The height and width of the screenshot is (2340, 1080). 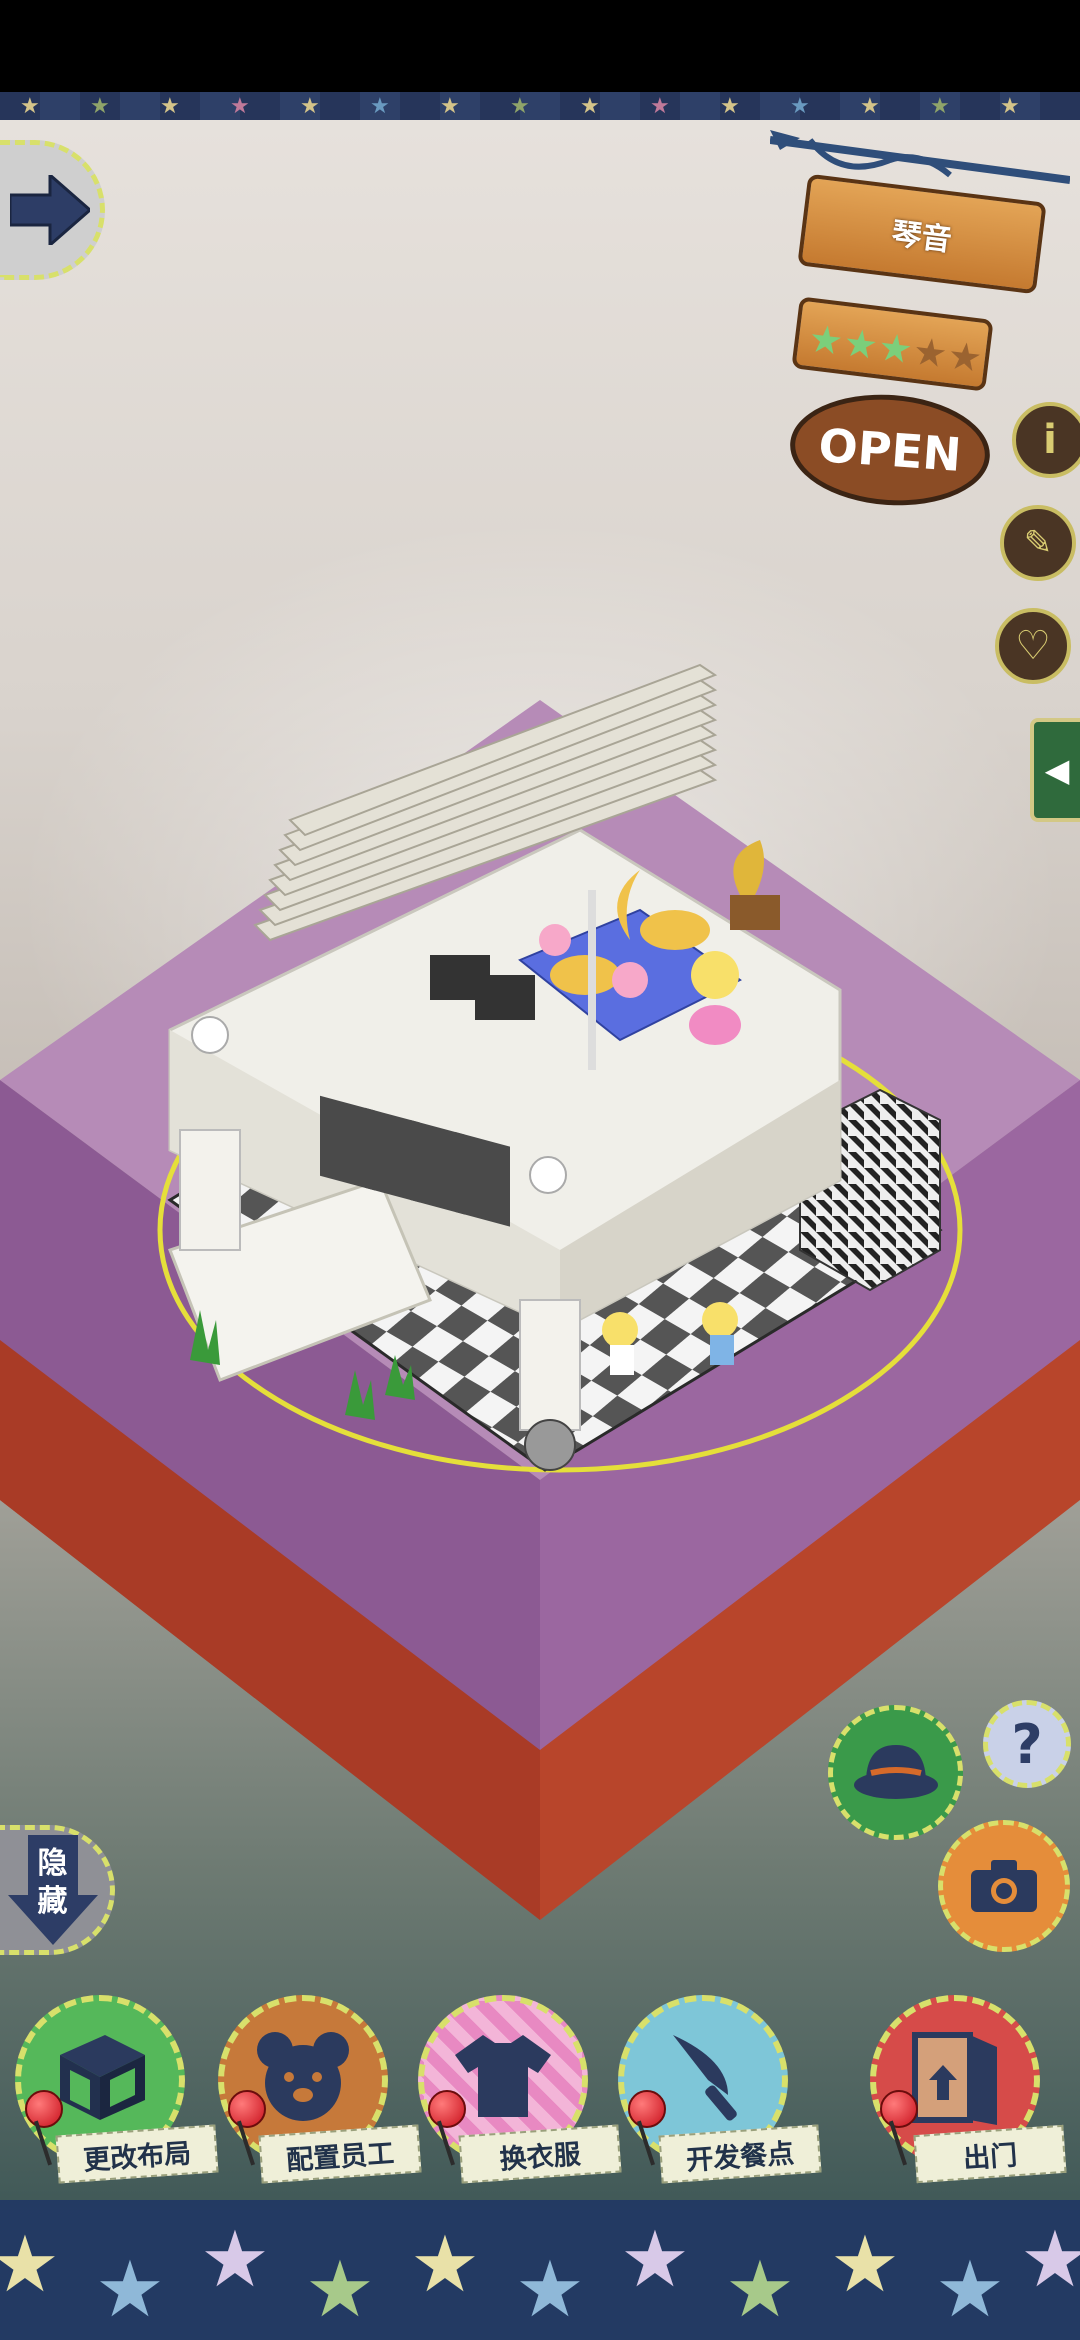 What do you see at coordinates (482, 1179) in the screenshot?
I see `piano-black-key` at bounding box center [482, 1179].